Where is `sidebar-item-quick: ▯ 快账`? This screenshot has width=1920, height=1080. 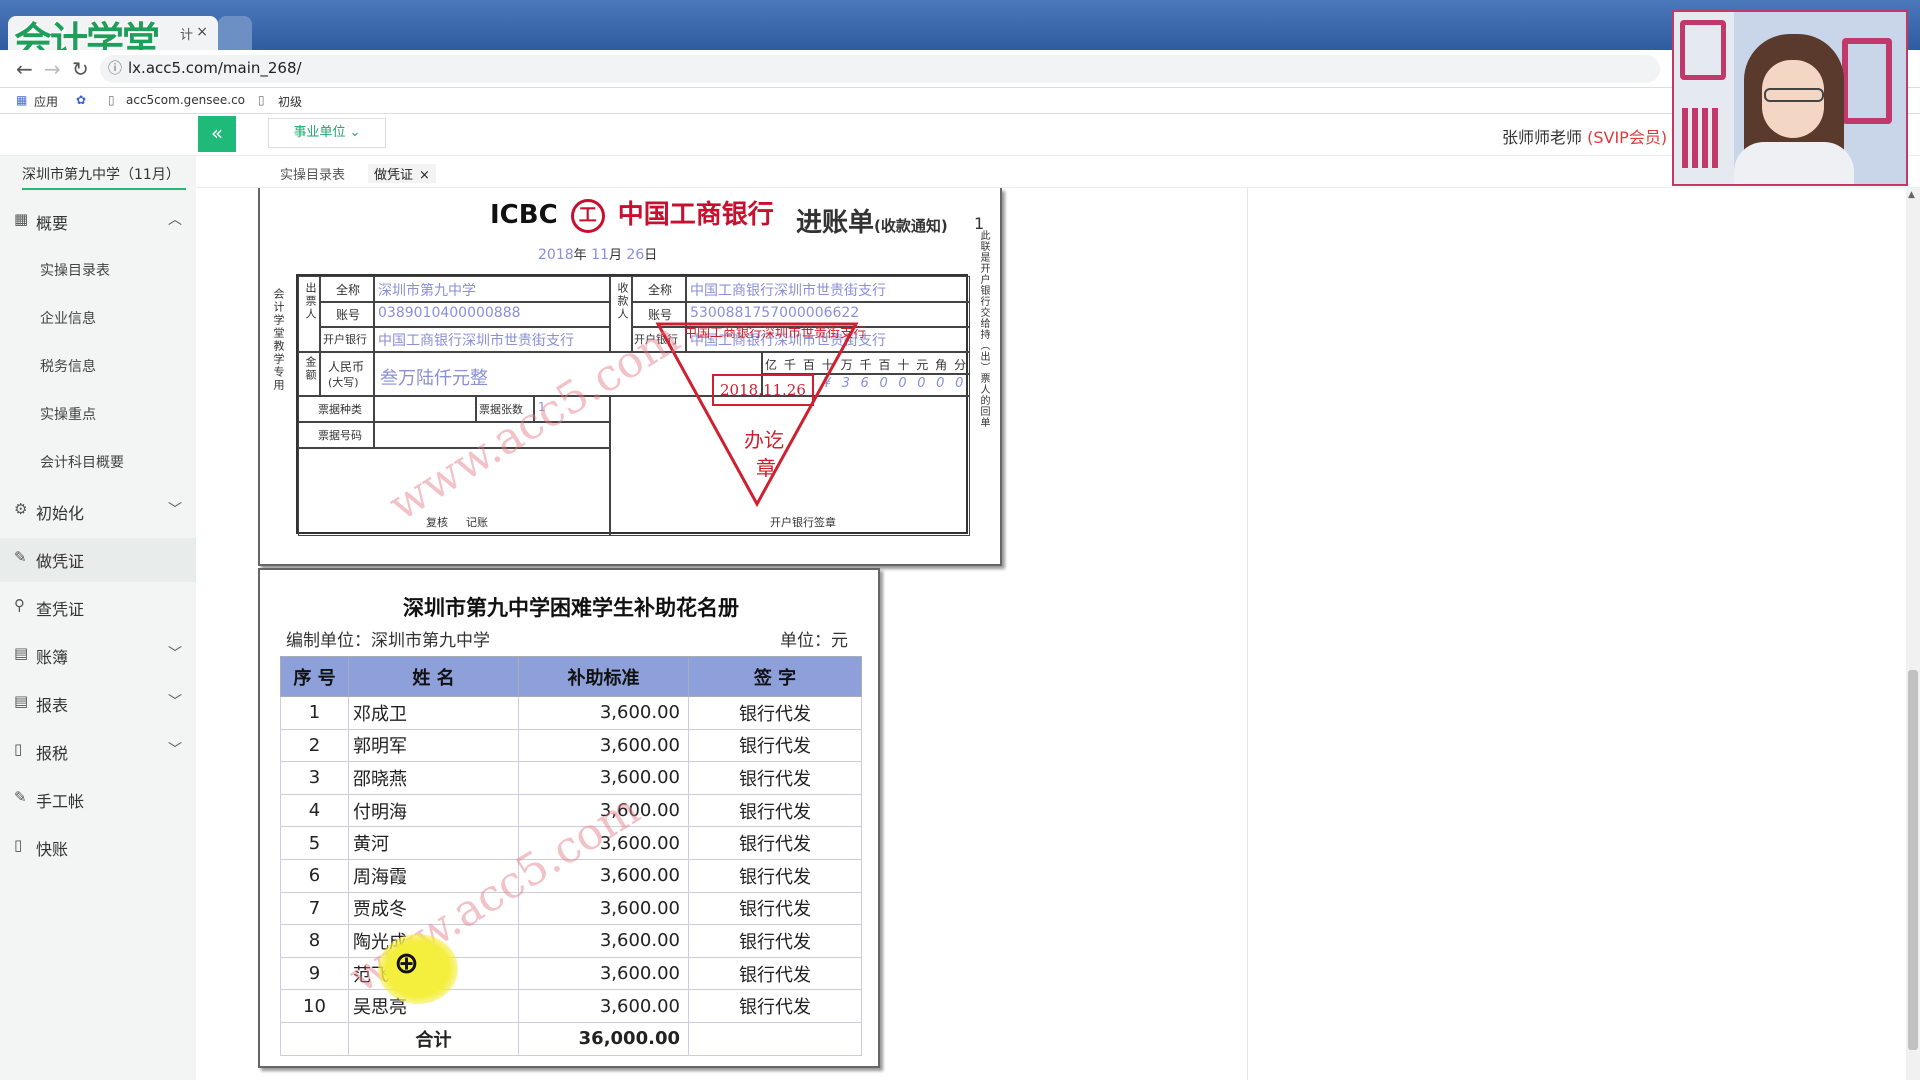
sidebar-item-quick: ▯ 快账 is located at coordinates (98, 848).